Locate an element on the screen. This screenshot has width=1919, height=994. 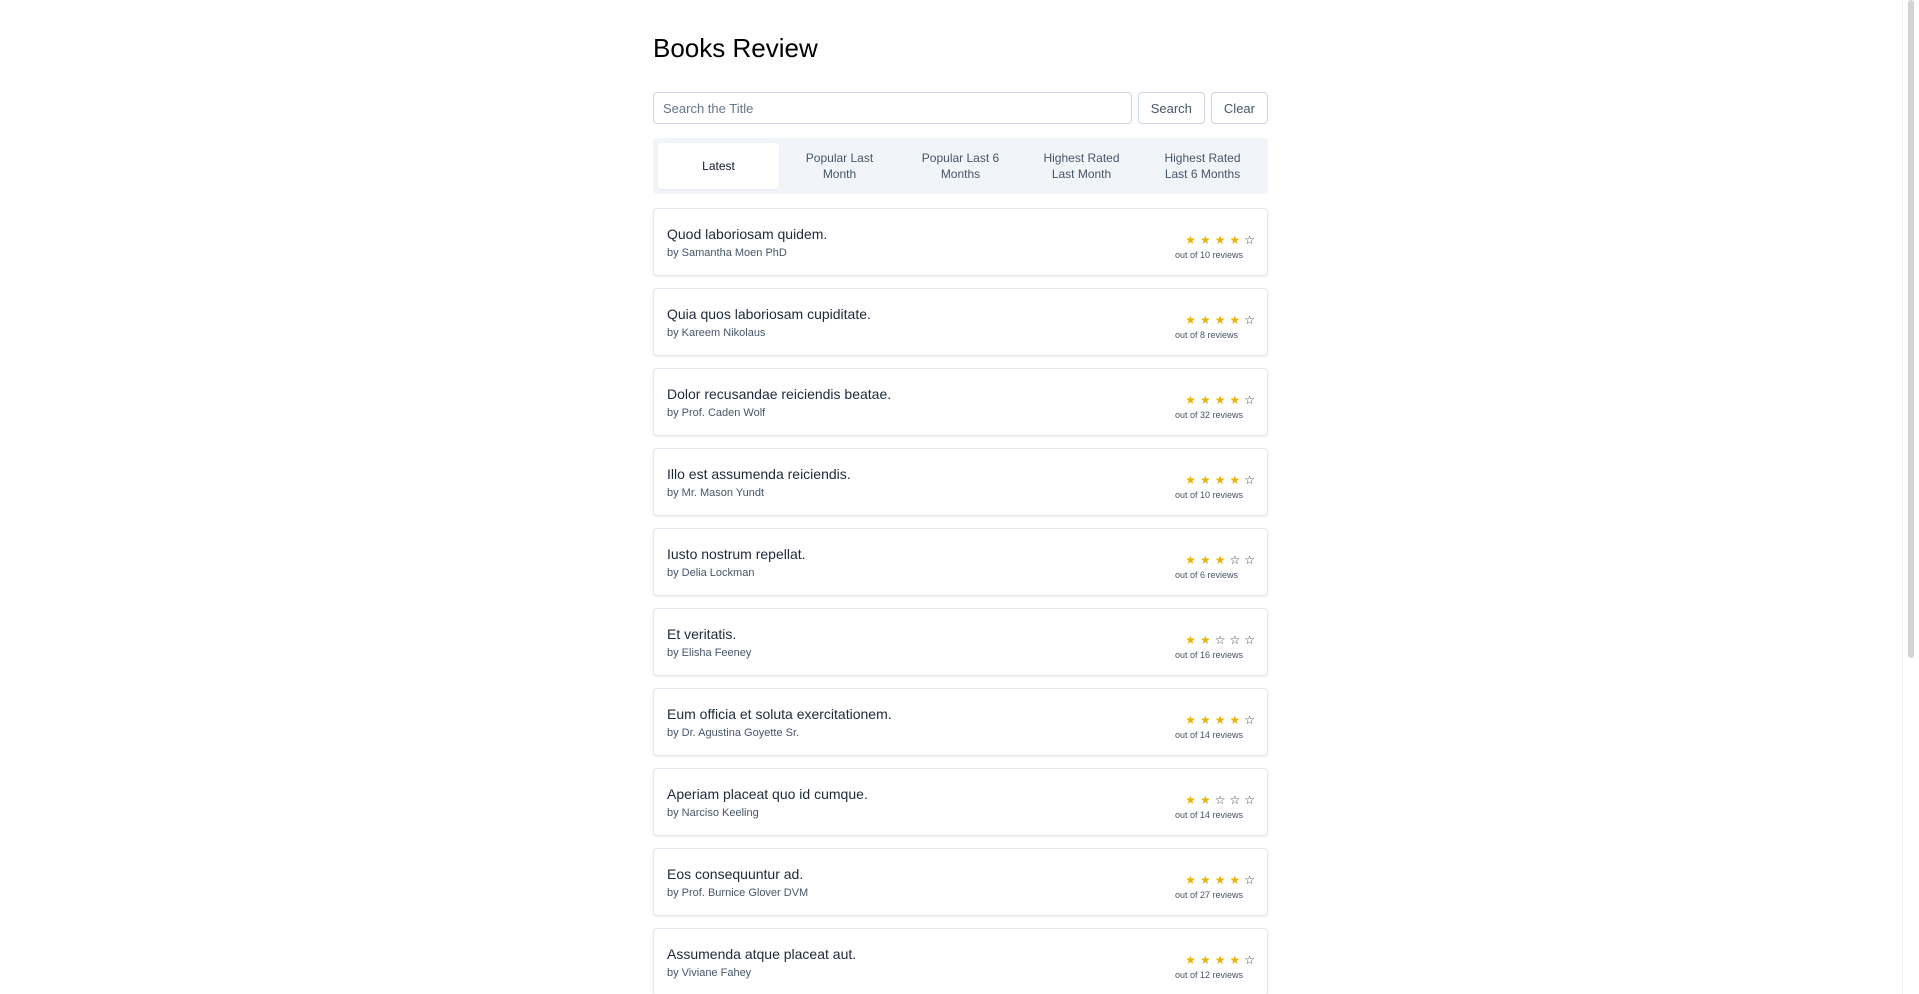
search-input is located at coordinates (892, 108).